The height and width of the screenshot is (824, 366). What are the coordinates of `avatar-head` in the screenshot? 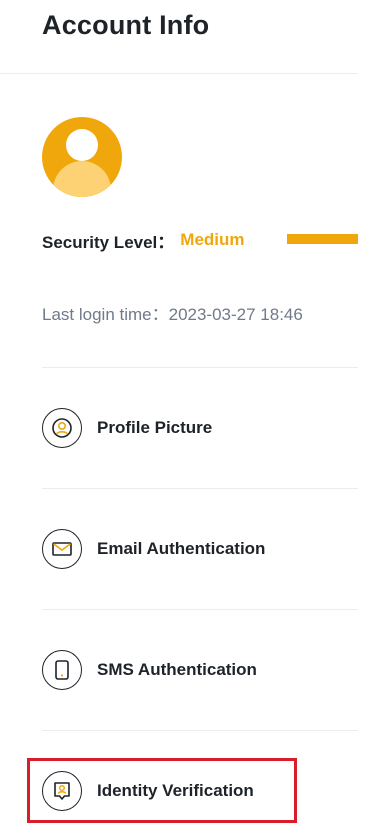 It's located at (82, 145).